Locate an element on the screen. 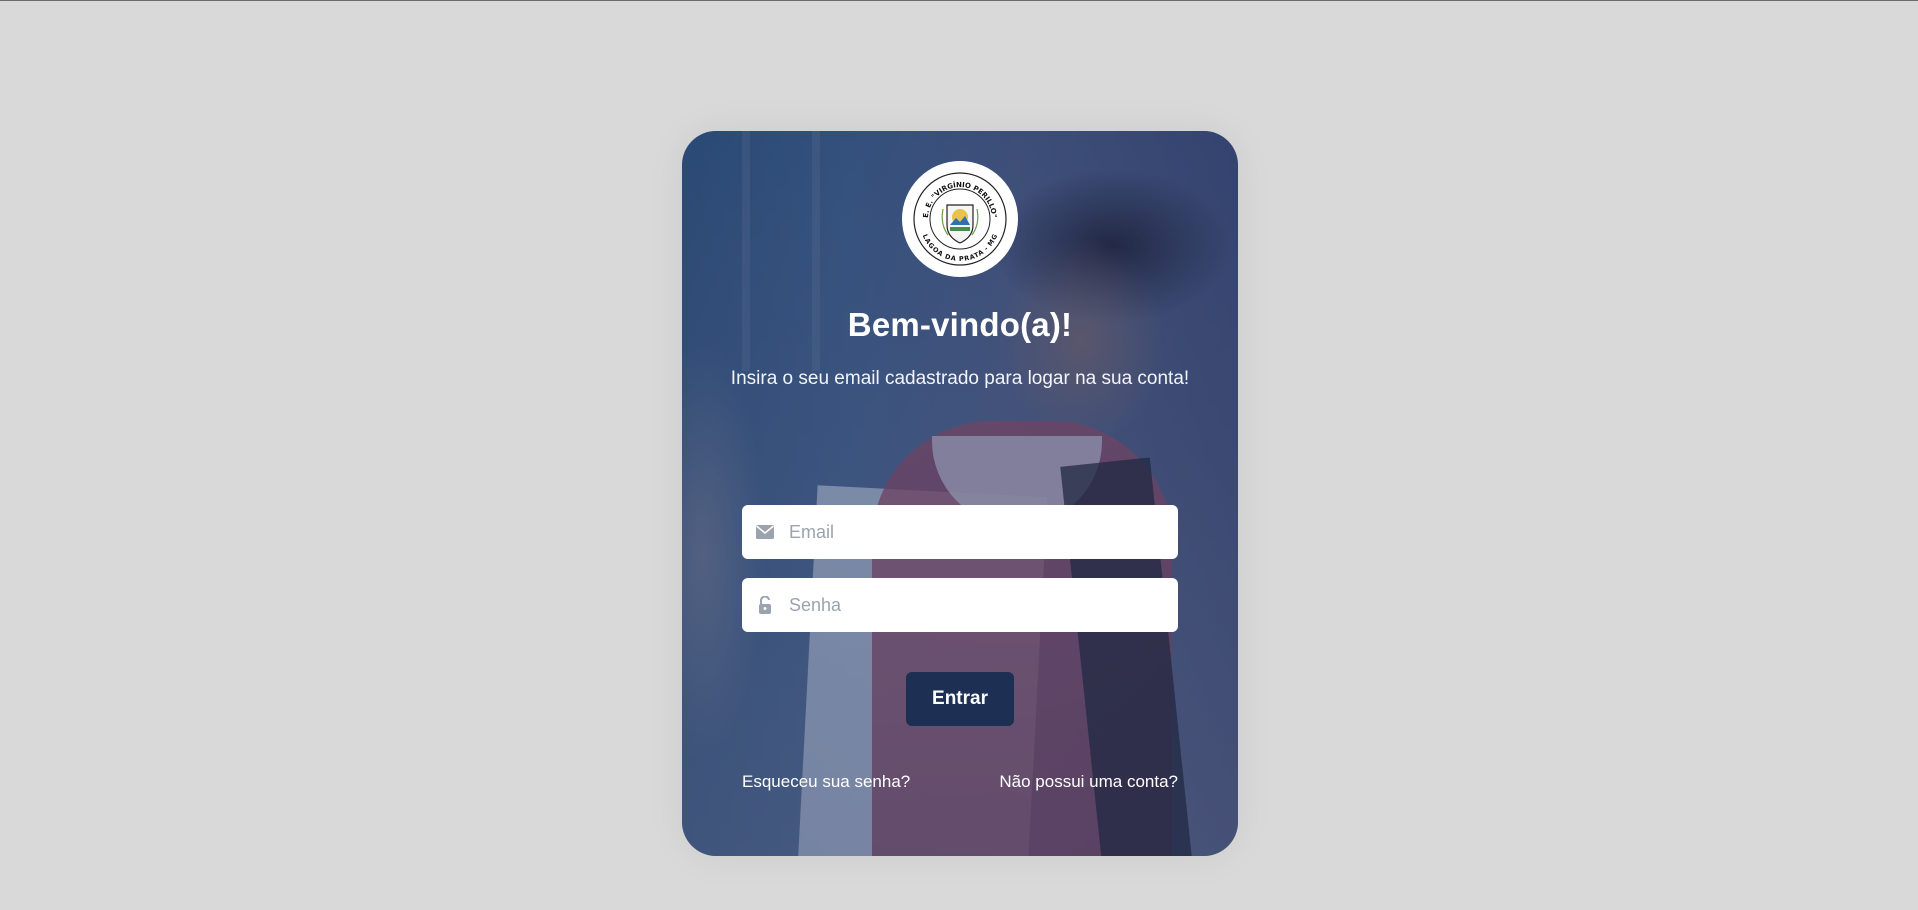  password-input is located at coordinates (983, 605).